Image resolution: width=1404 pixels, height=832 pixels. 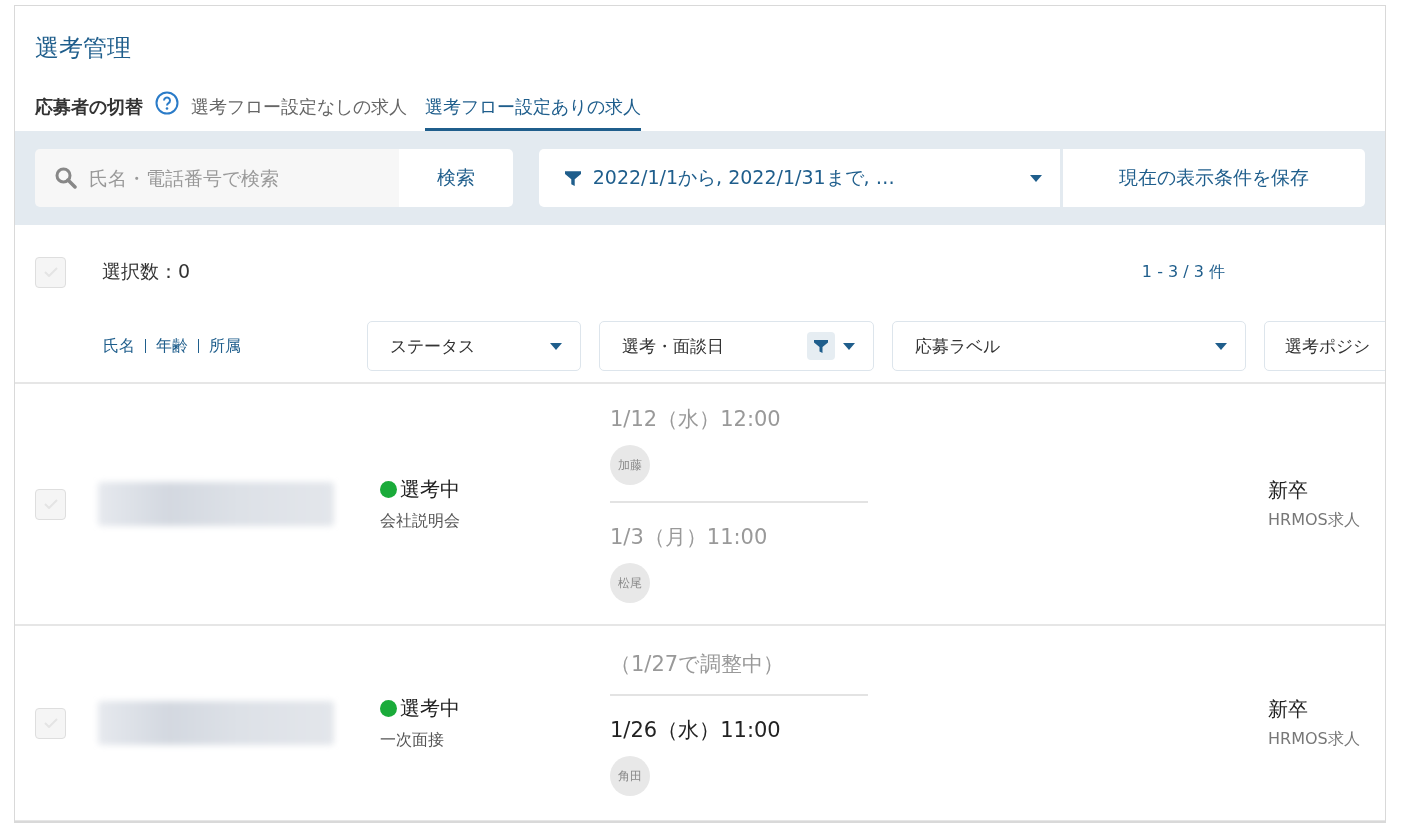 I want to click on interviewer-avatar: 角田, so click(x=630, y=776).